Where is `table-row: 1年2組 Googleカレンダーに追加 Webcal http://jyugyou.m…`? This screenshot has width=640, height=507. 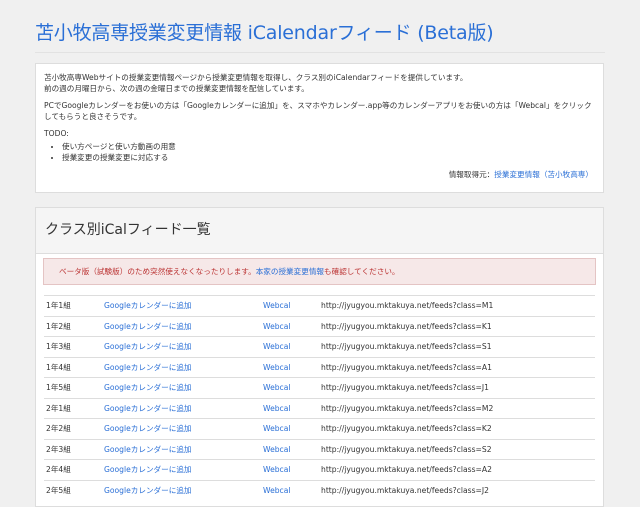
table-row: 1年2組 Googleカレンダーに追加 Webcal http://jyugyou.m… is located at coordinates (319, 326).